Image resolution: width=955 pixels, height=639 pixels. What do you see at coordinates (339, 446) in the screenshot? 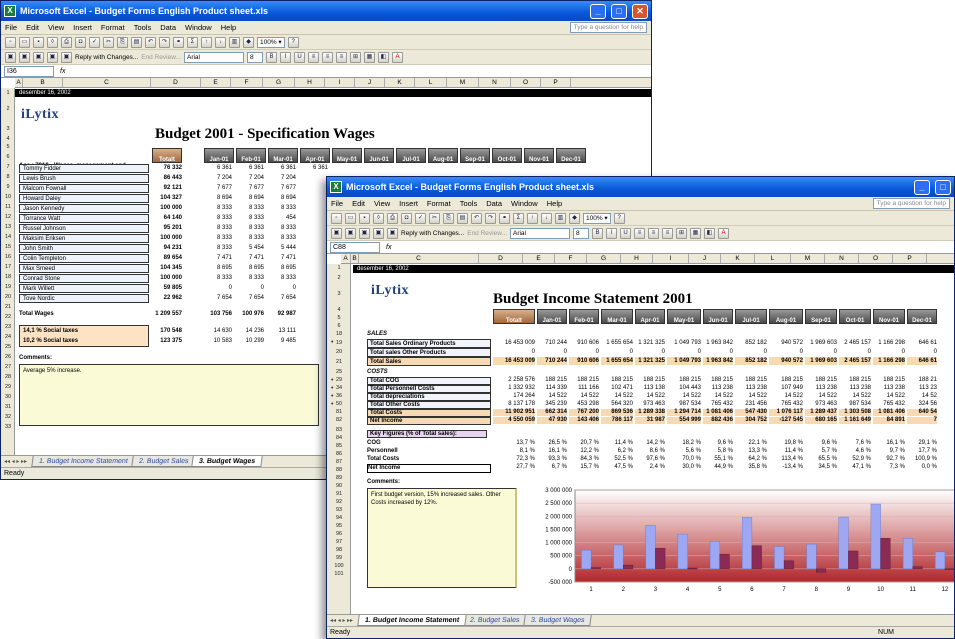
I see `row-header: 85` at bounding box center [339, 446].